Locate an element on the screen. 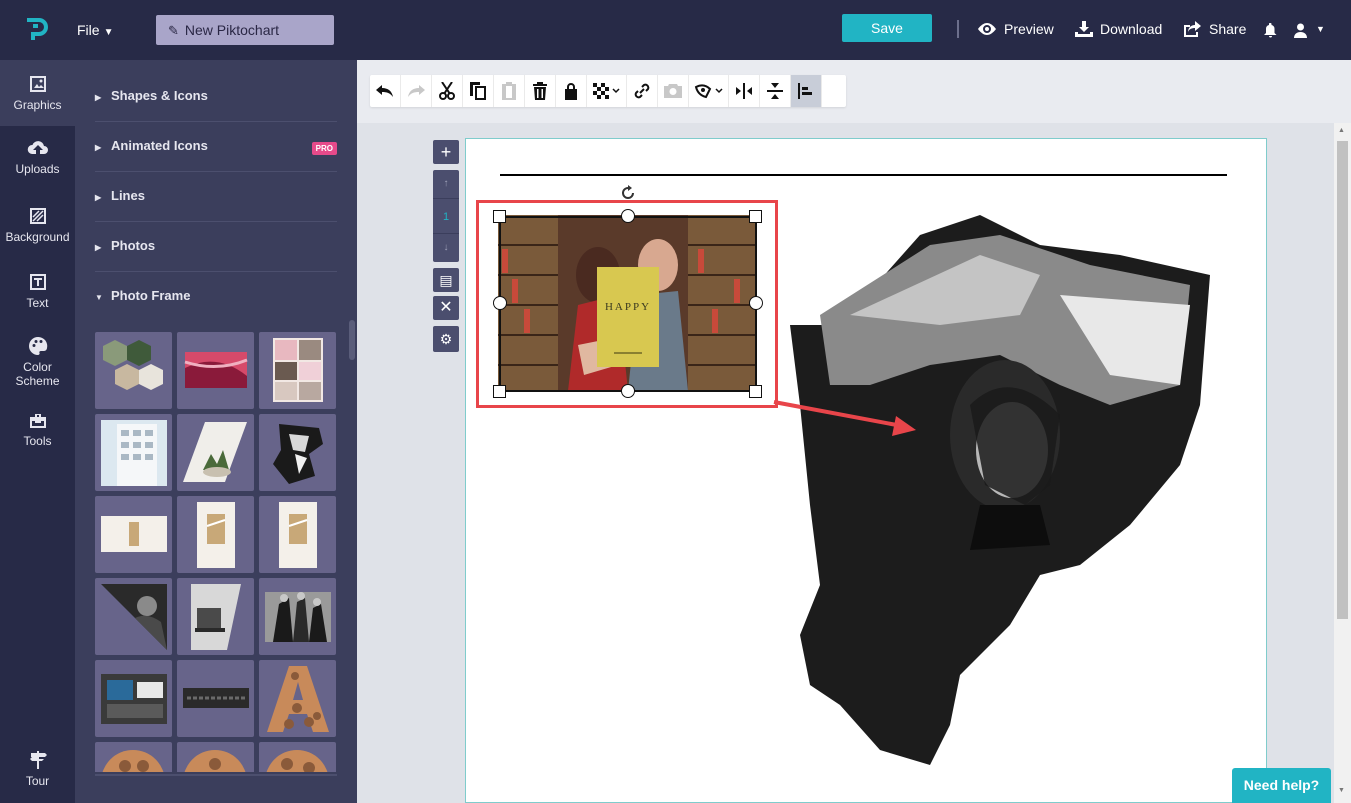  selection-frame is located at coordinates (628, 304).